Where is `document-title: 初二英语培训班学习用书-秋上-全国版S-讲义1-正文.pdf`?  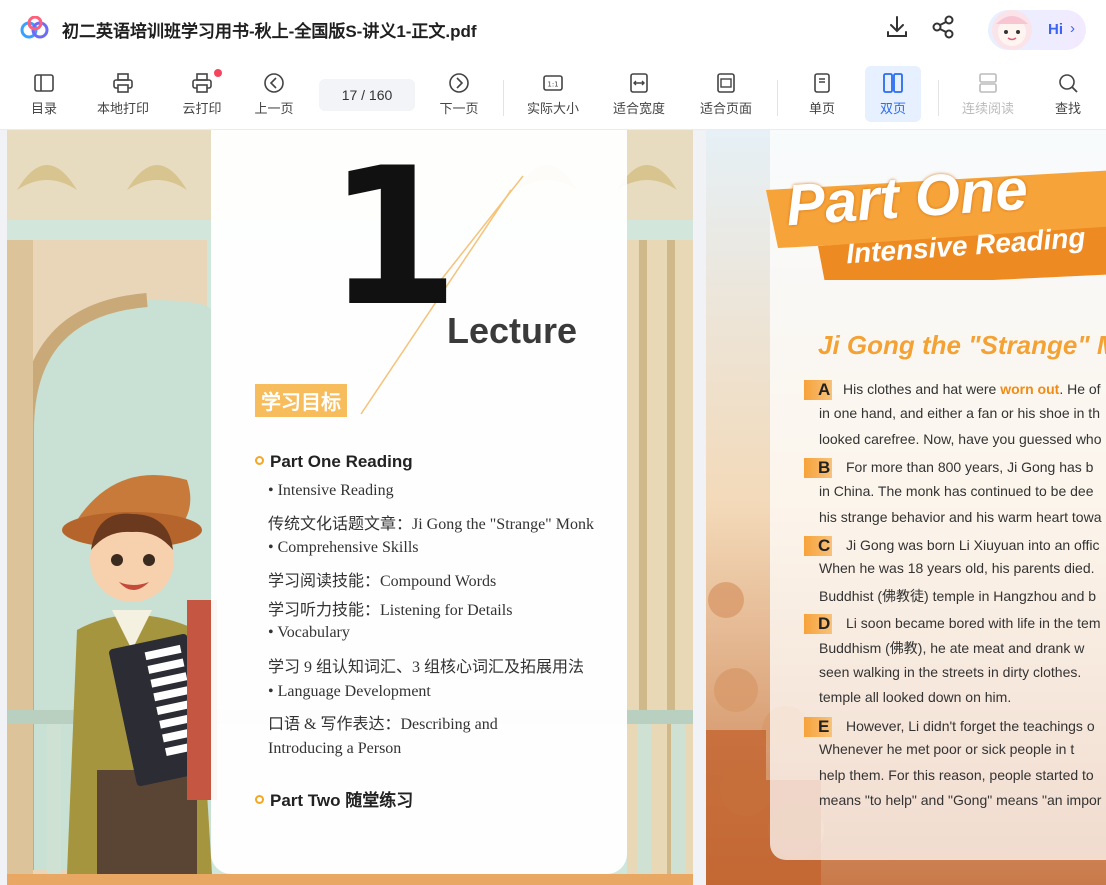
document-title: 初二英语培训班学习用书-秋上-全国版S-讲义1-正文.pdf is located at coordinates (269, 31).